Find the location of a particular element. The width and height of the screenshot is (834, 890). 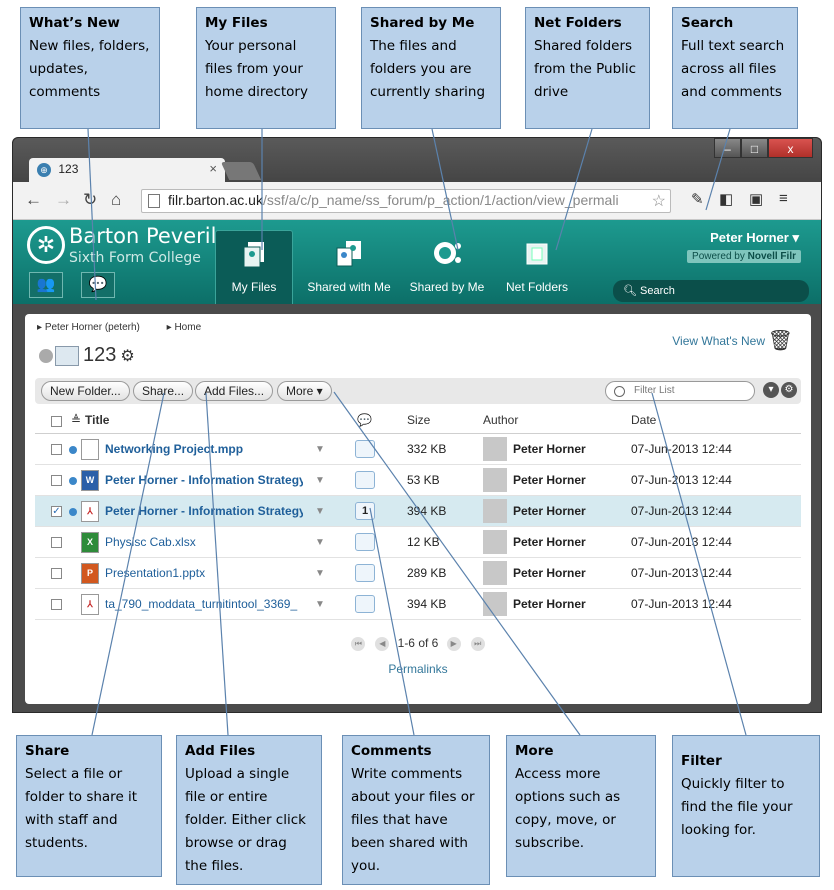

nav-shared-with-me: Shared with Me is located at coordinates (349, 267).